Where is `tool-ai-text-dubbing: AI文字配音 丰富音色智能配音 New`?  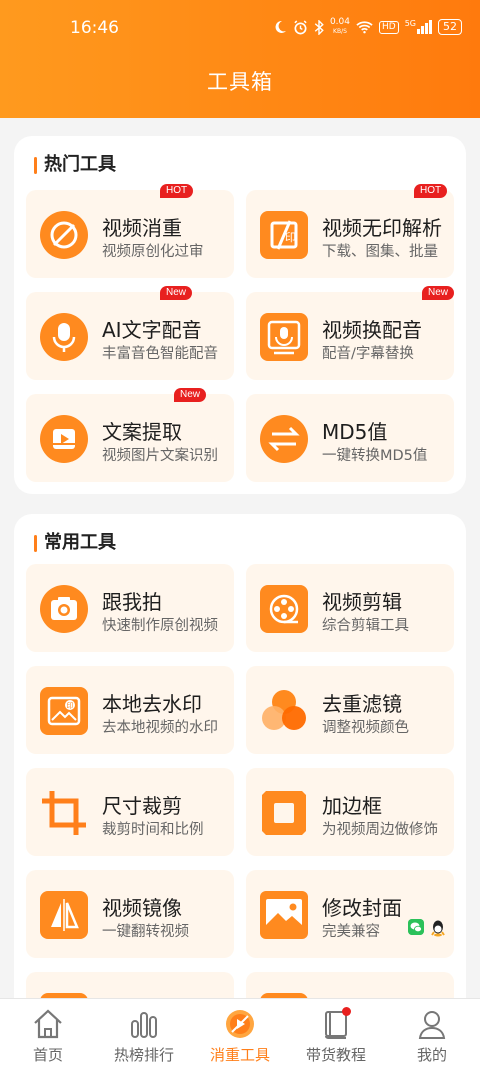 tool-ai-text-dubbing: AI文字配音 丰富音色智能配音 New is located at coordinates (130, 333).